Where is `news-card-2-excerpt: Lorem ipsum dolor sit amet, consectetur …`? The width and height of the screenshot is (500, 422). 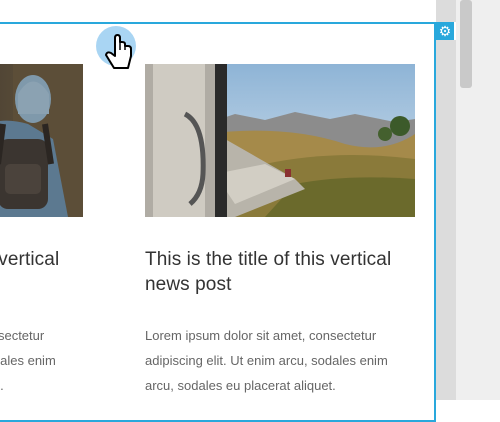 news-card-2-excerpt: Lorem ipsum dolor sit amet, consectetur … is located at coordinates (266, 360).